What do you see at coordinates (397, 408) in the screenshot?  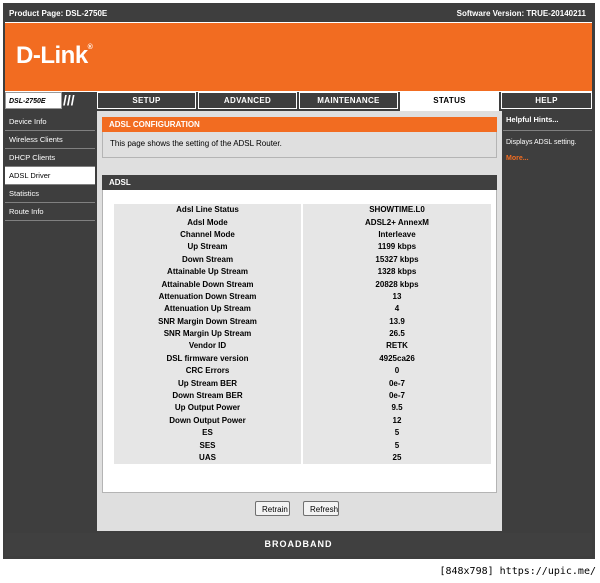 I see `stat-value: 9.5` at bounding box center [397, 408].